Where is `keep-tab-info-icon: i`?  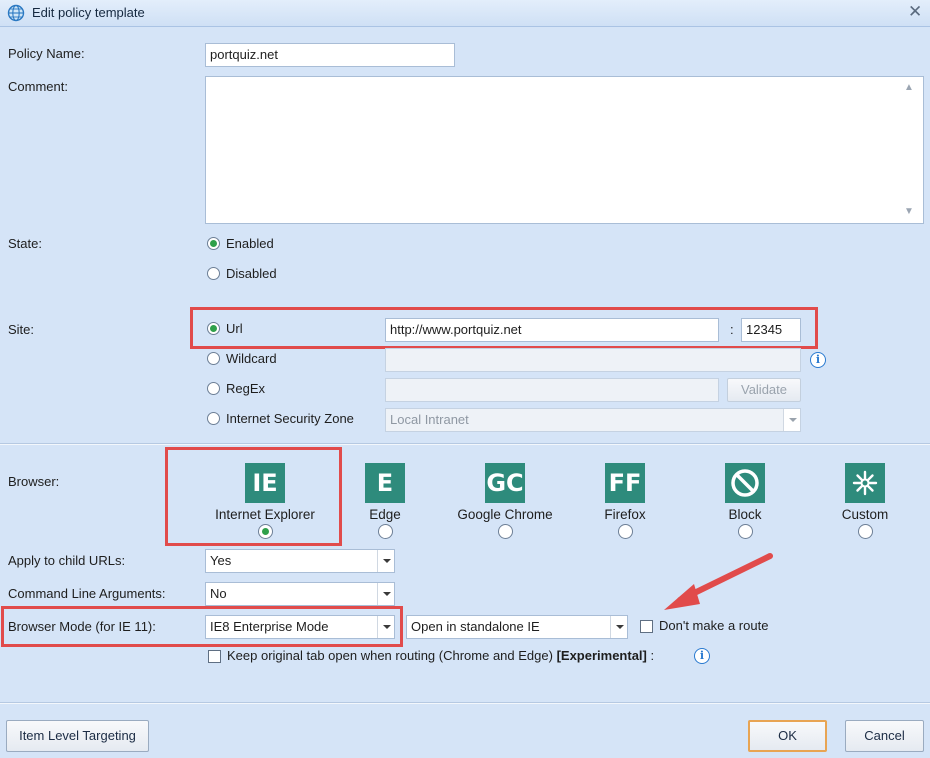
keep-tab-info-icon: i is located at coordinates (702, 656).